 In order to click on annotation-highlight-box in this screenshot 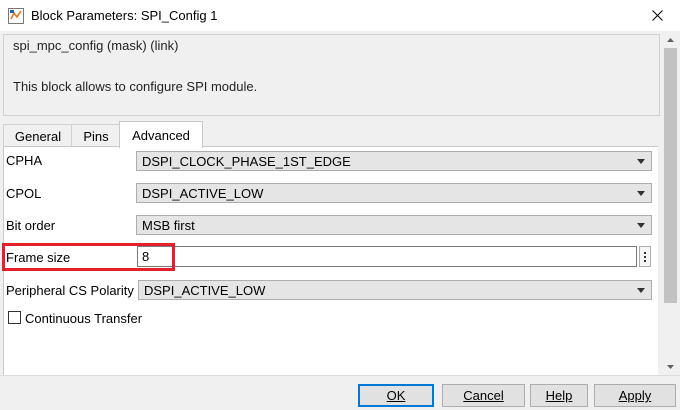, I will do `click(88, 257)`.